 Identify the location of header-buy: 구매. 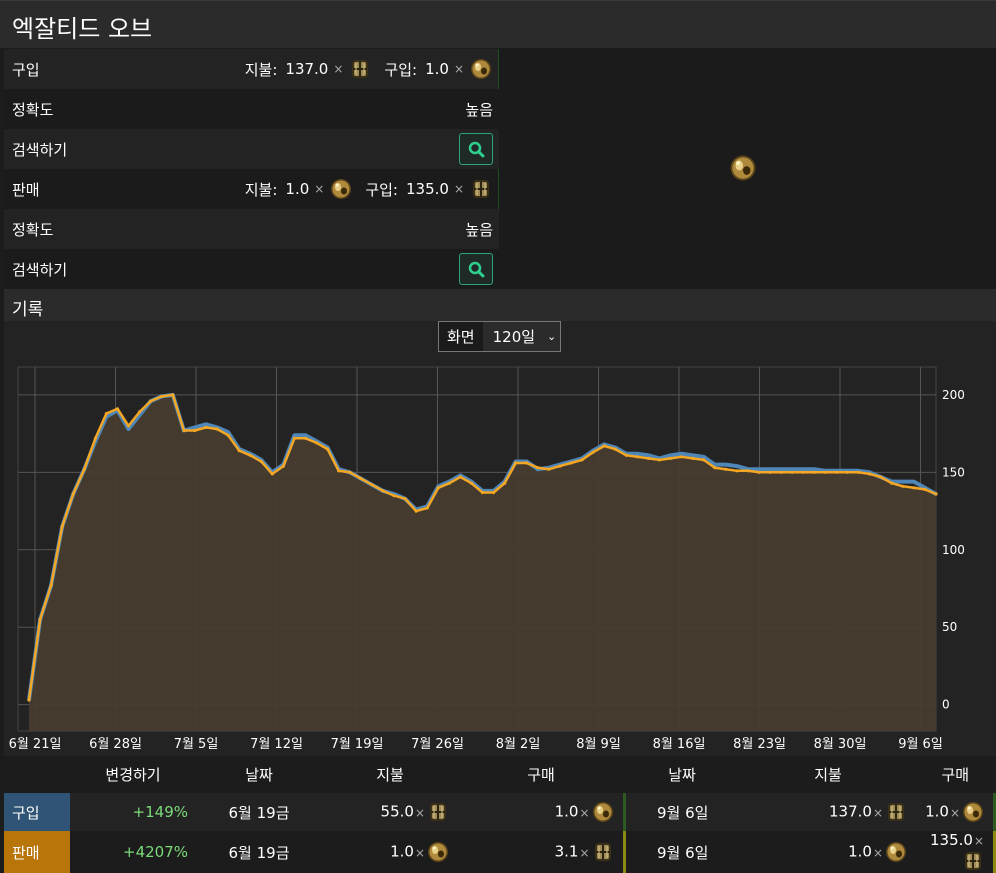
(541, 774).